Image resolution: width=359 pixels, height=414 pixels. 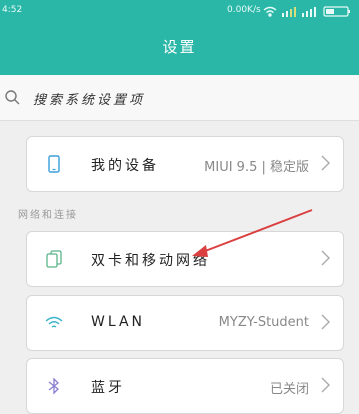 I want to click on bluetooth-status-value: 已关闭, so click(x=289, y=389).